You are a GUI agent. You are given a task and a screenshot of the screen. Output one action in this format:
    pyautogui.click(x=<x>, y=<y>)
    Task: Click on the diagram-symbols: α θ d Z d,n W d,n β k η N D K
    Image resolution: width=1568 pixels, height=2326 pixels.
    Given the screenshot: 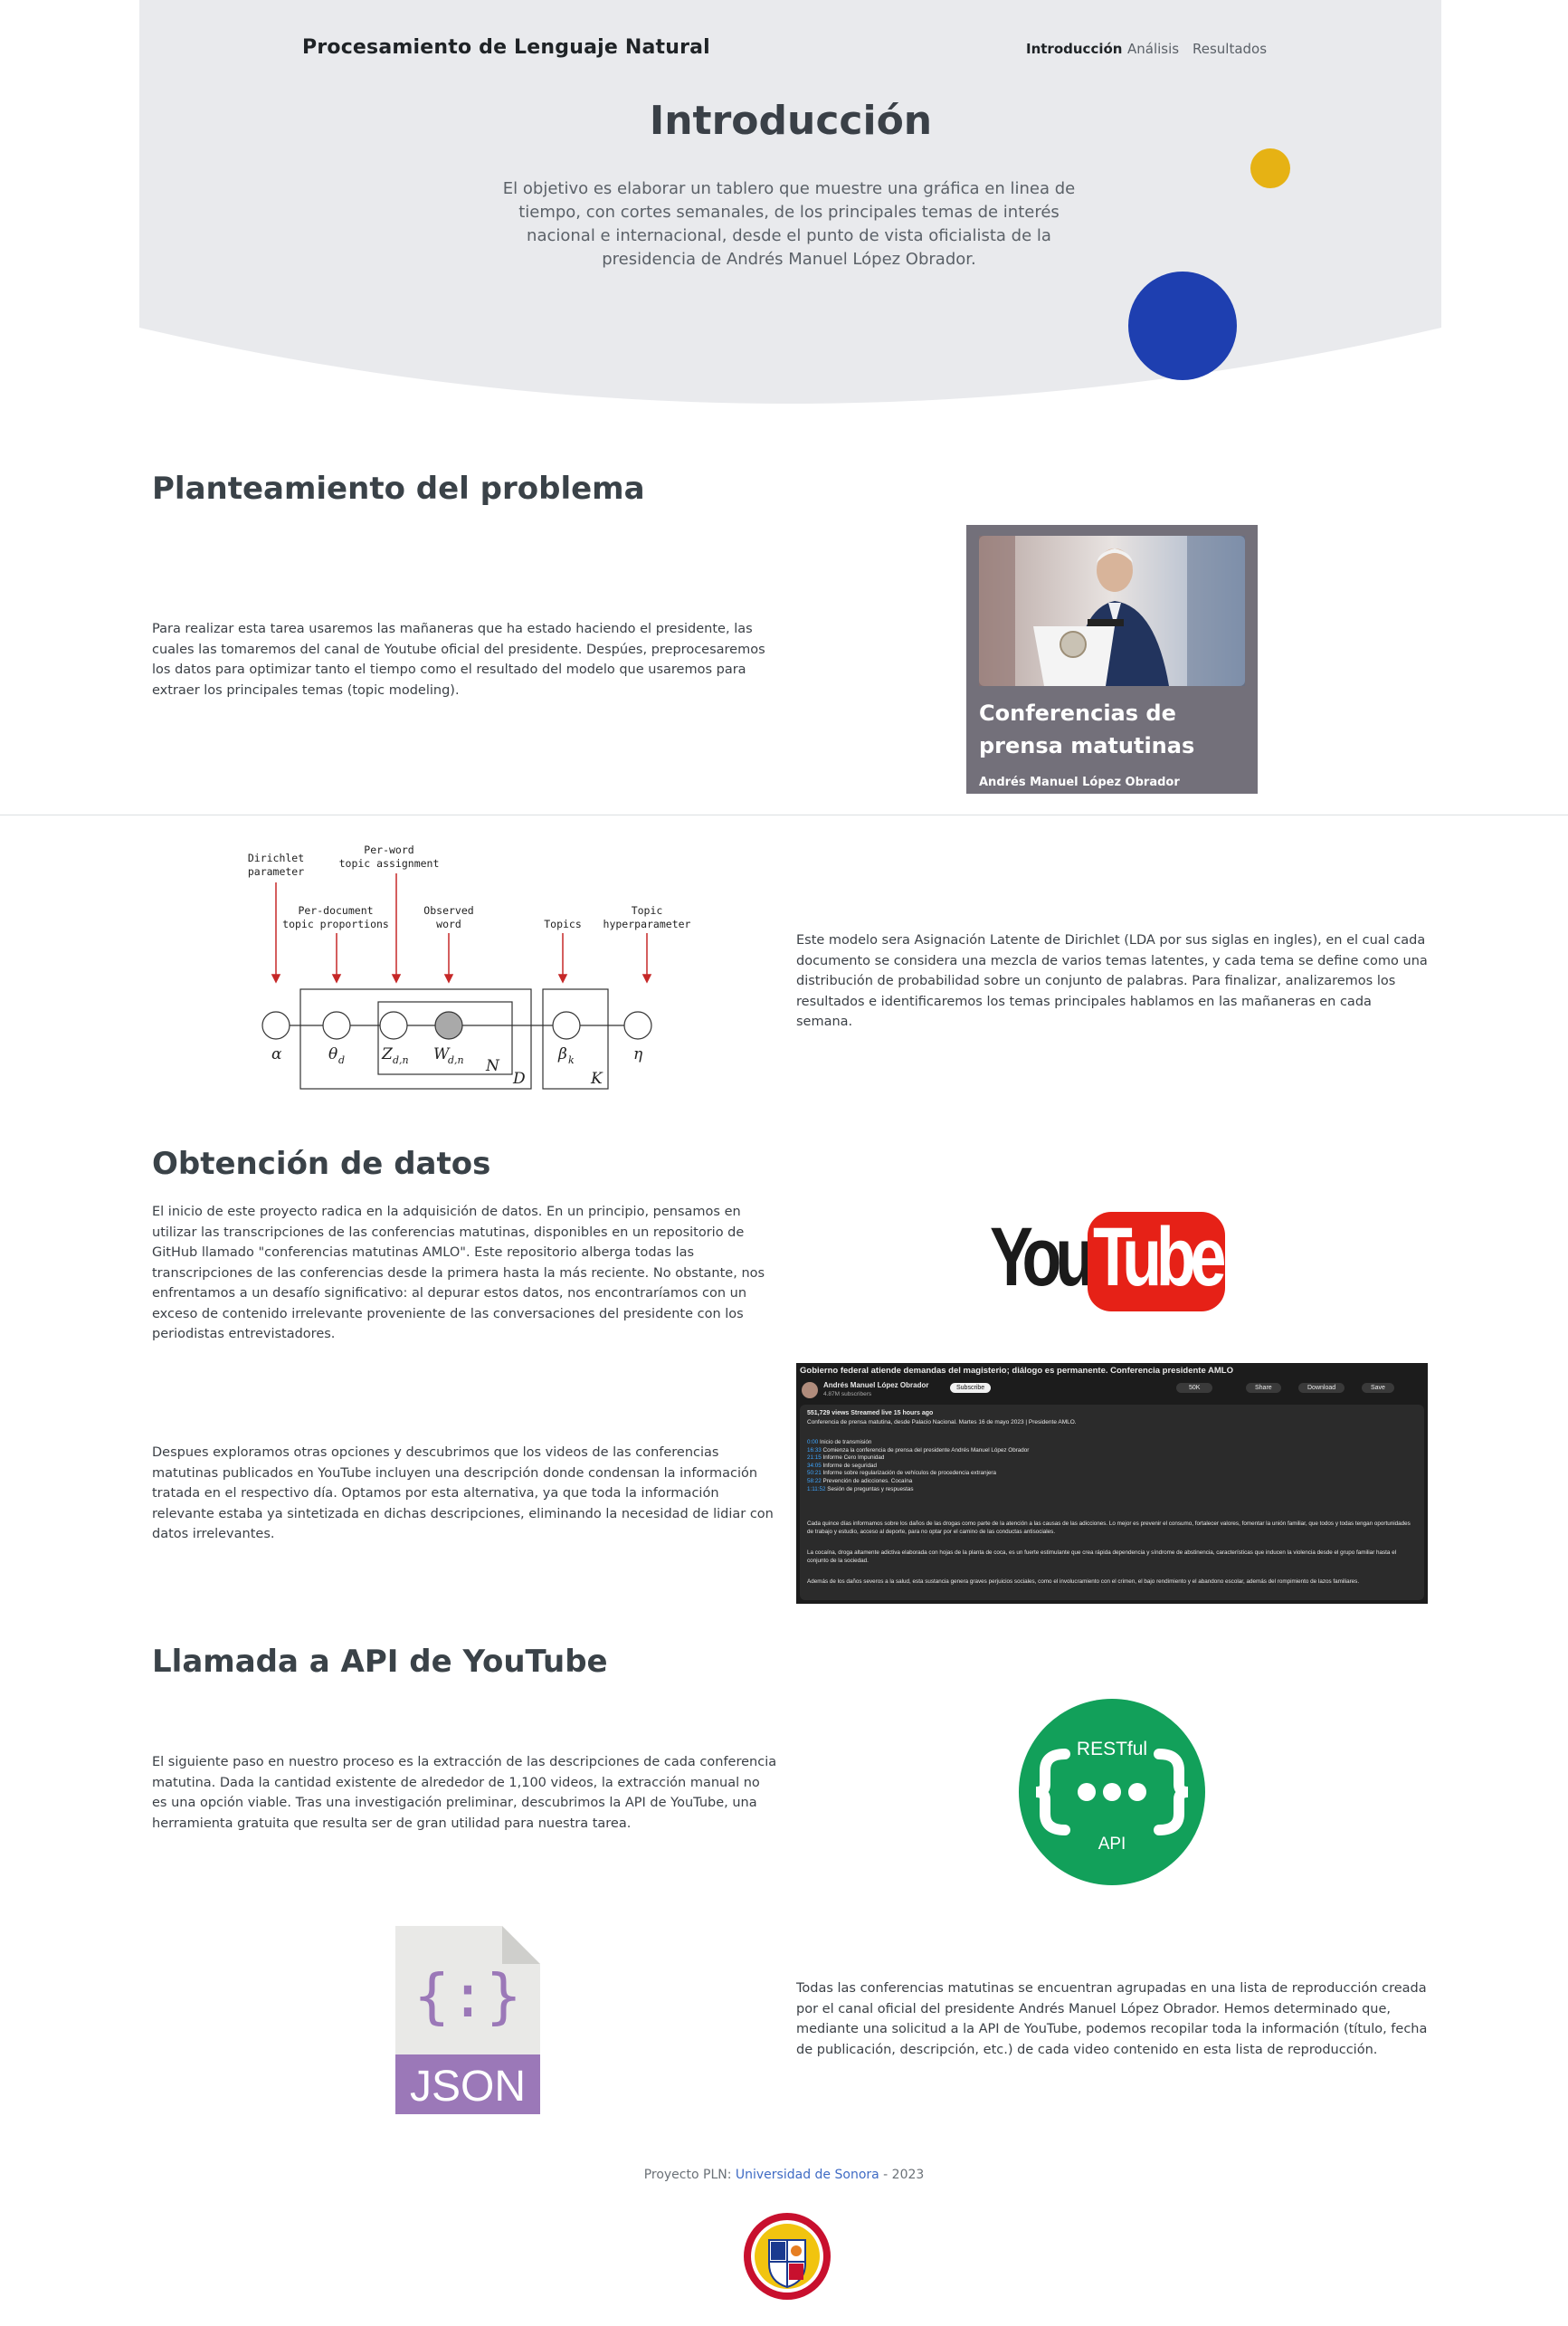 What is the action you would take?
    pyautogui.click(x=457, y=1066)
    